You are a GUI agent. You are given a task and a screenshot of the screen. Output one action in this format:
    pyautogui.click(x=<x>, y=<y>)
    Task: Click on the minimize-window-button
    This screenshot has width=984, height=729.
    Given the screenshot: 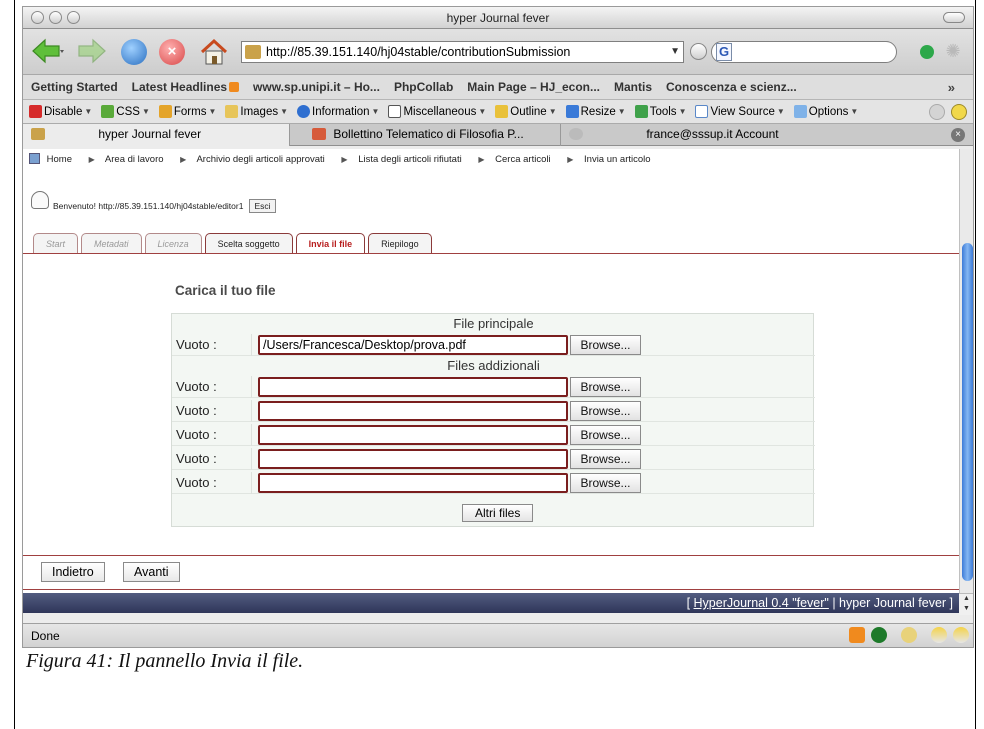 What is the action you would take?
    pyautogui.click(x=55, y=17)
    